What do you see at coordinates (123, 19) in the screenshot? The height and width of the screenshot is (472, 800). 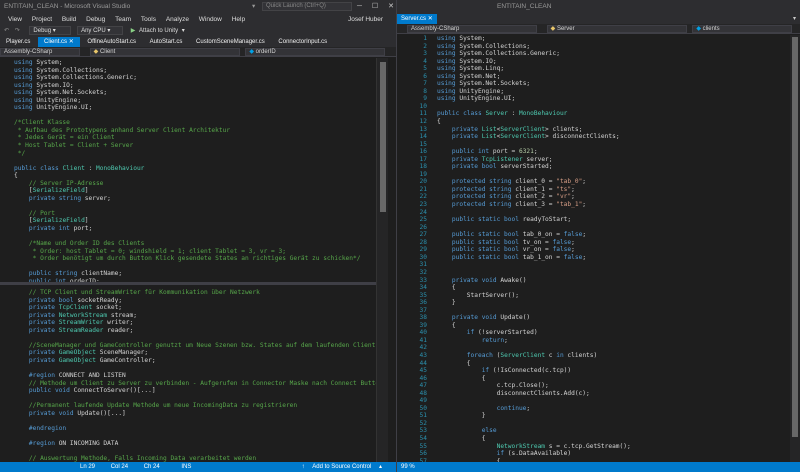 I see `menu-team: Team` at bounding box center [123, 19].